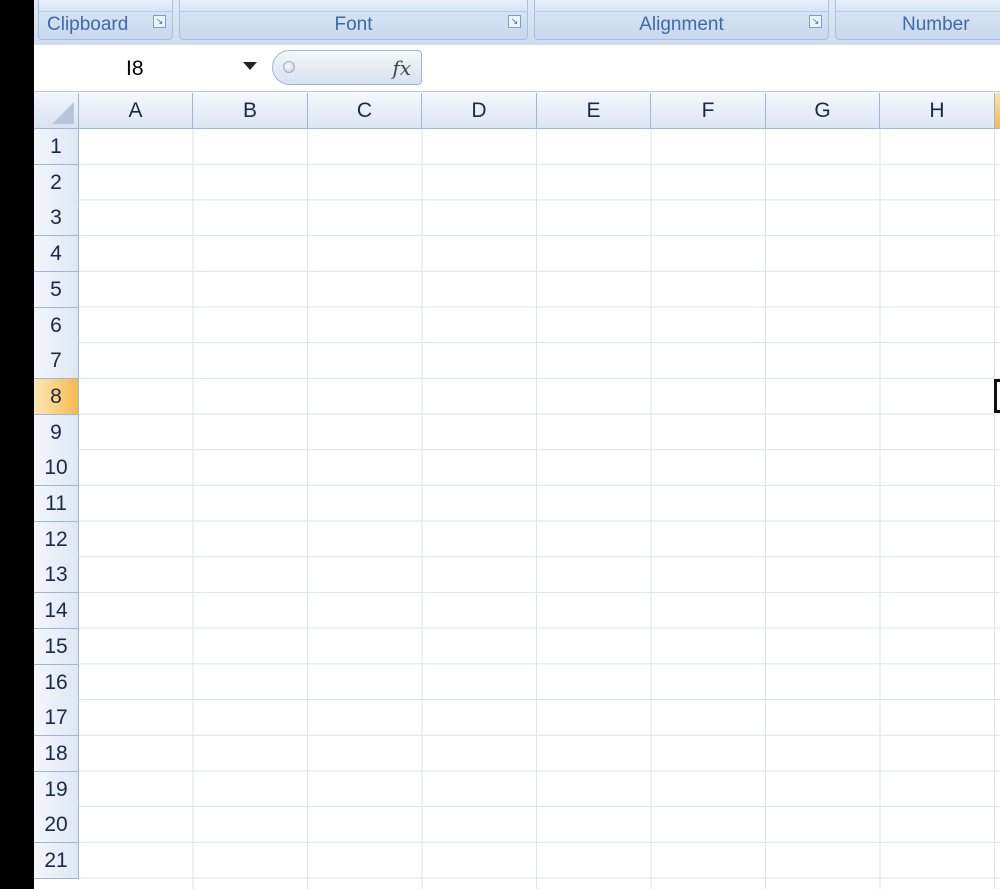 The height and width of the screenshot is (889, 1000). I want to click on row-header-13: 13, so click(56, 575).